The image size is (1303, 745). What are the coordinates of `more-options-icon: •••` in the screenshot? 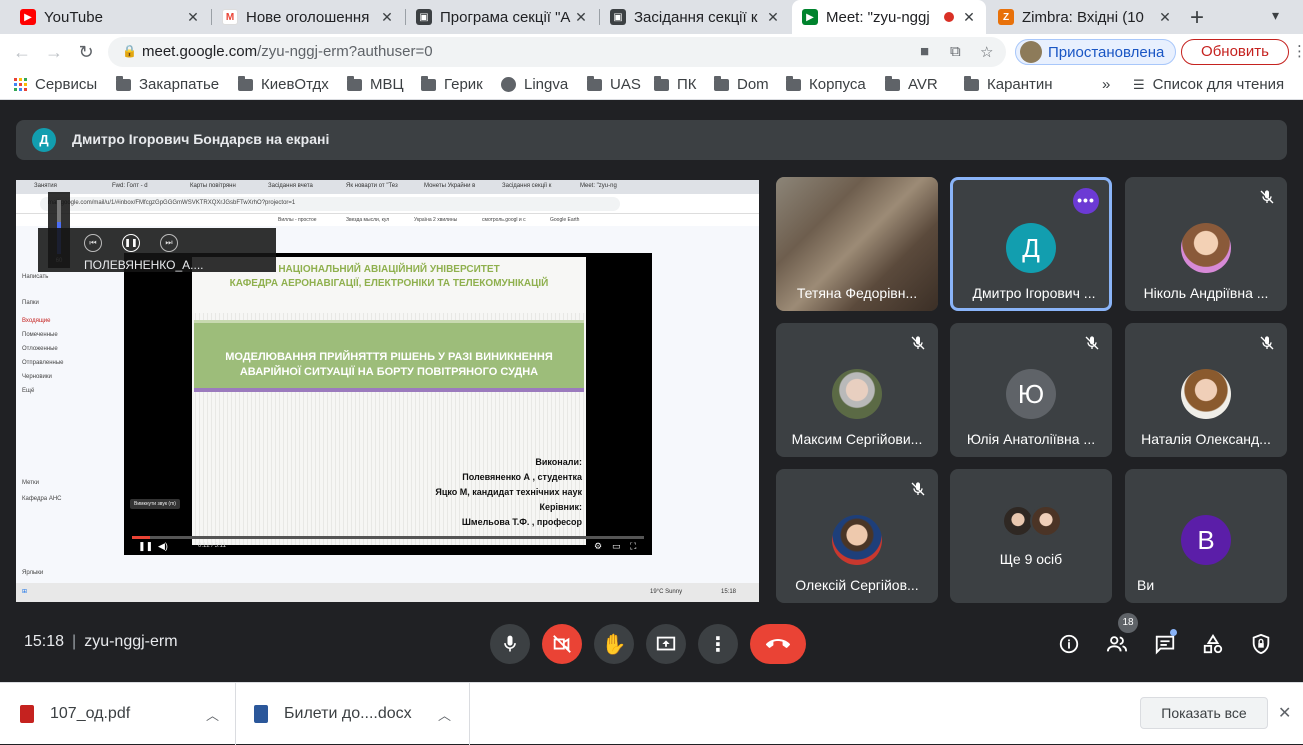 It's located at (1086, 201).